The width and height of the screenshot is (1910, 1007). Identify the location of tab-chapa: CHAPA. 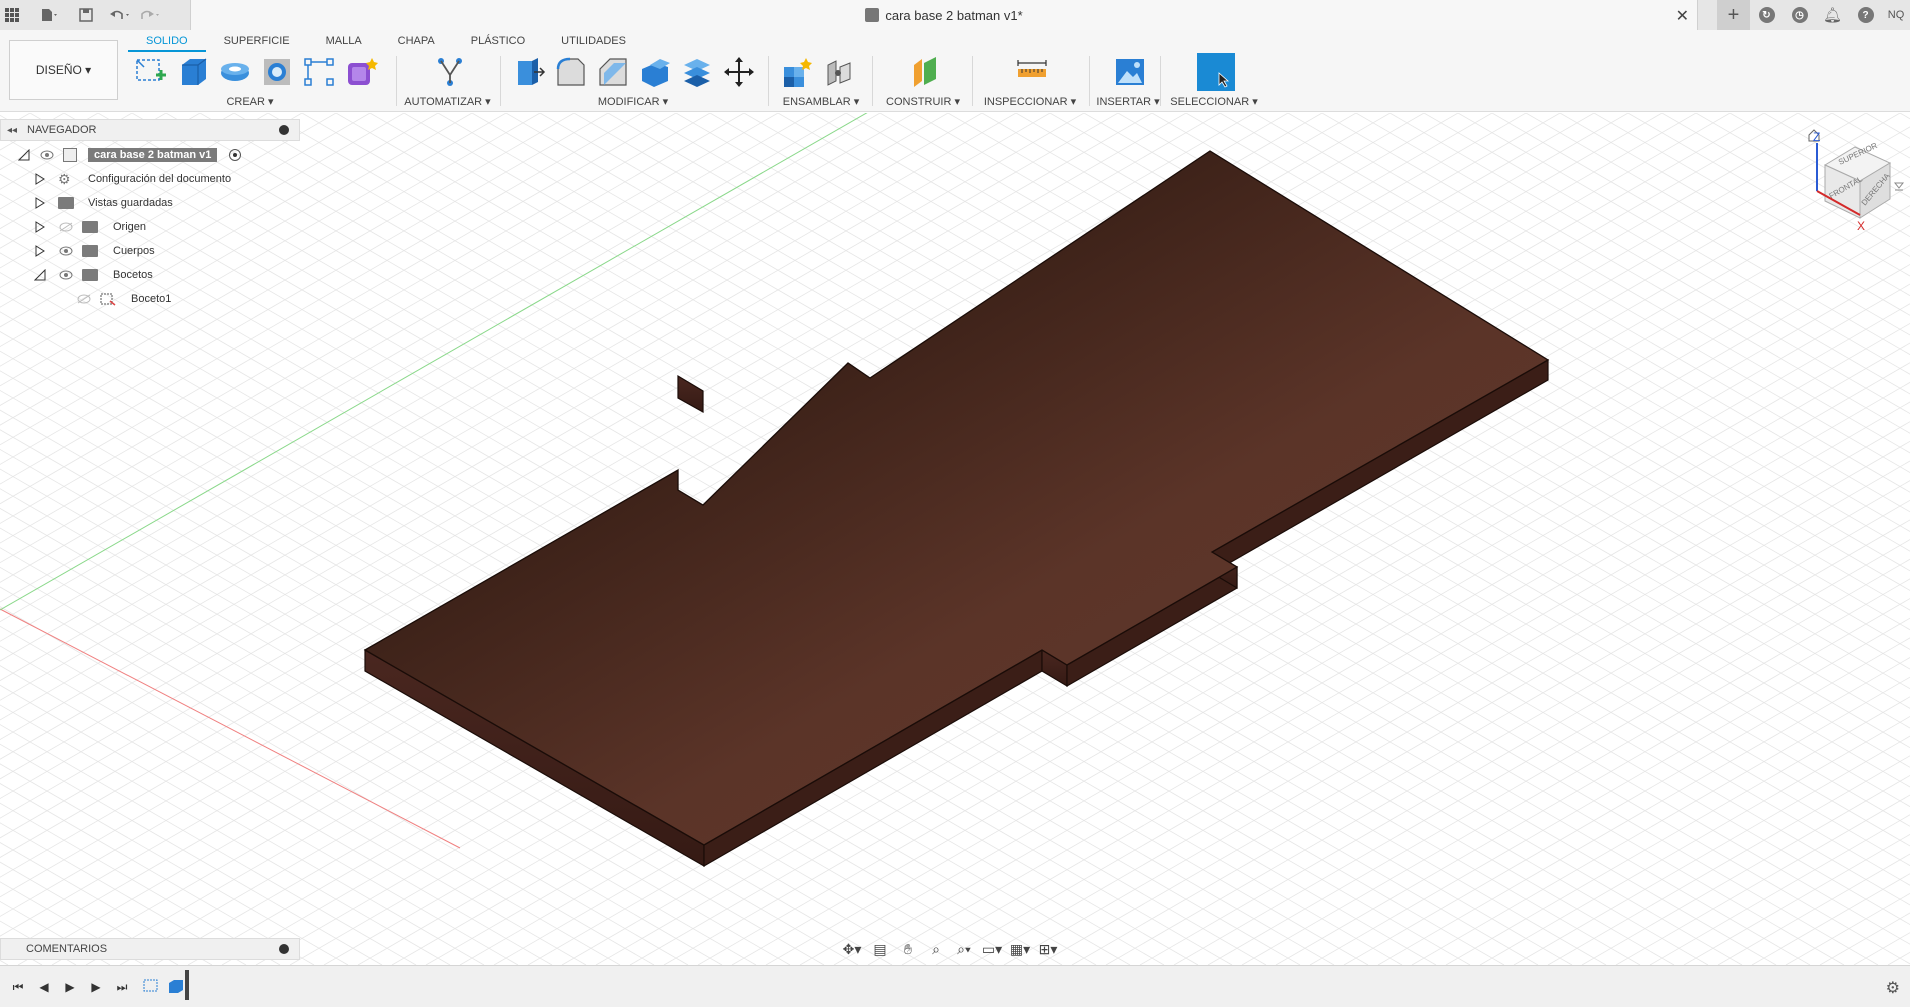
(416, 41).